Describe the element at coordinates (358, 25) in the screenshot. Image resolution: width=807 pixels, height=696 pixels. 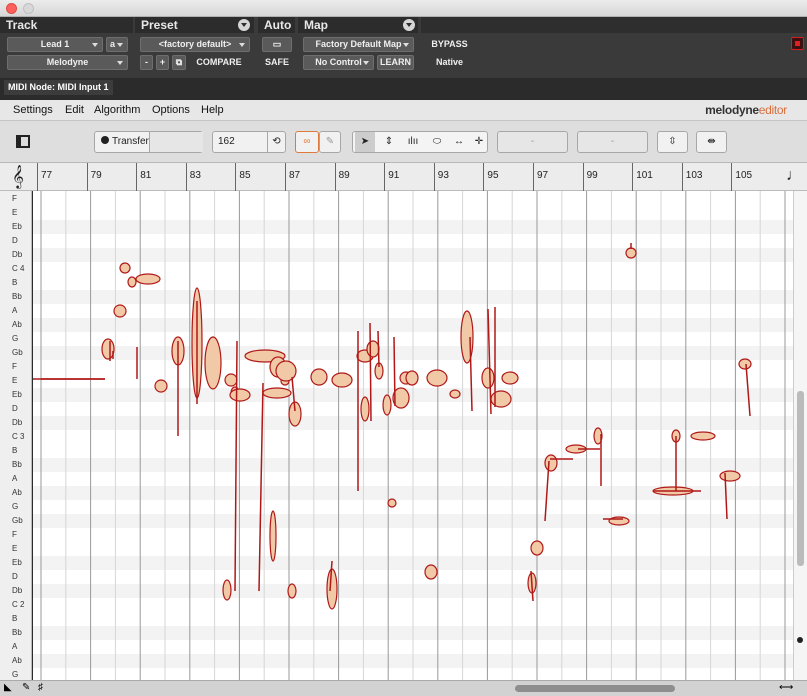
I see `map-header: Map` at that location.